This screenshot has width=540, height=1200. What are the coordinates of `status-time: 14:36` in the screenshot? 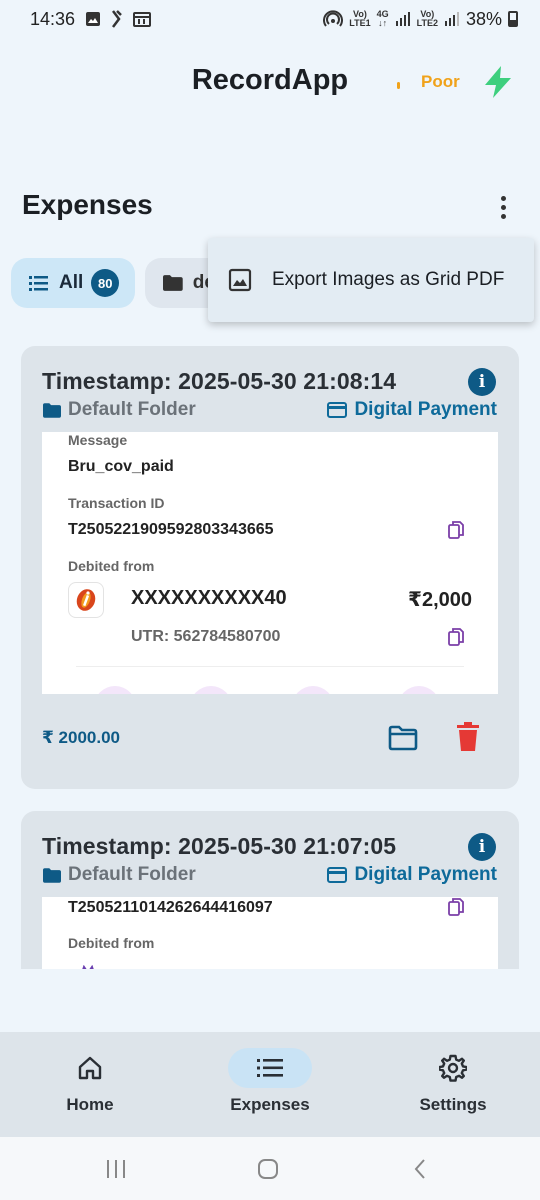 It's located at (53, 18).